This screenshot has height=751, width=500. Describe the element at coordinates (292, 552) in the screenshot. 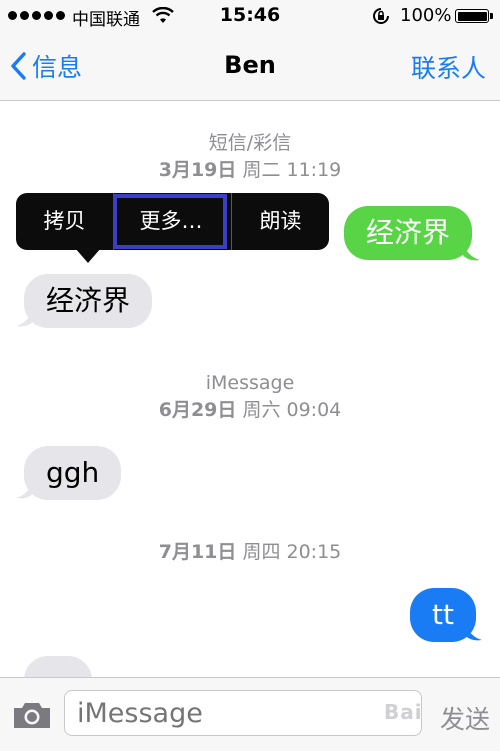

I see `timestamp-time: 周四 20:15` at that location.